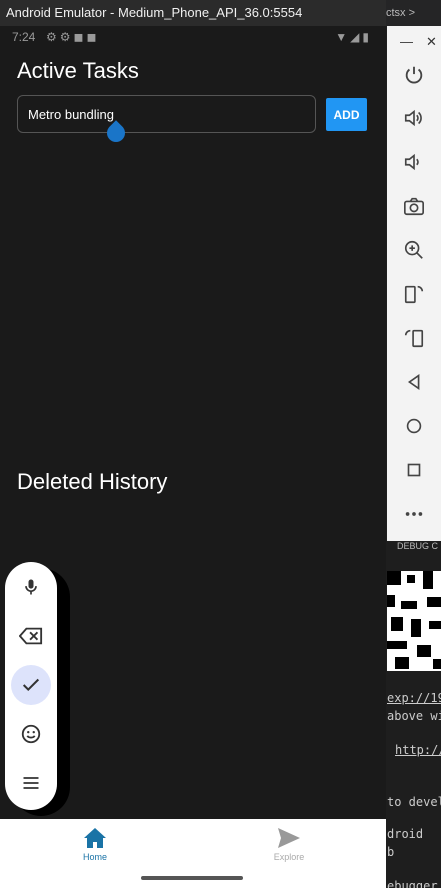 The image size is (441, 888). I want to click on home-circle-icon, so click(414, 426).